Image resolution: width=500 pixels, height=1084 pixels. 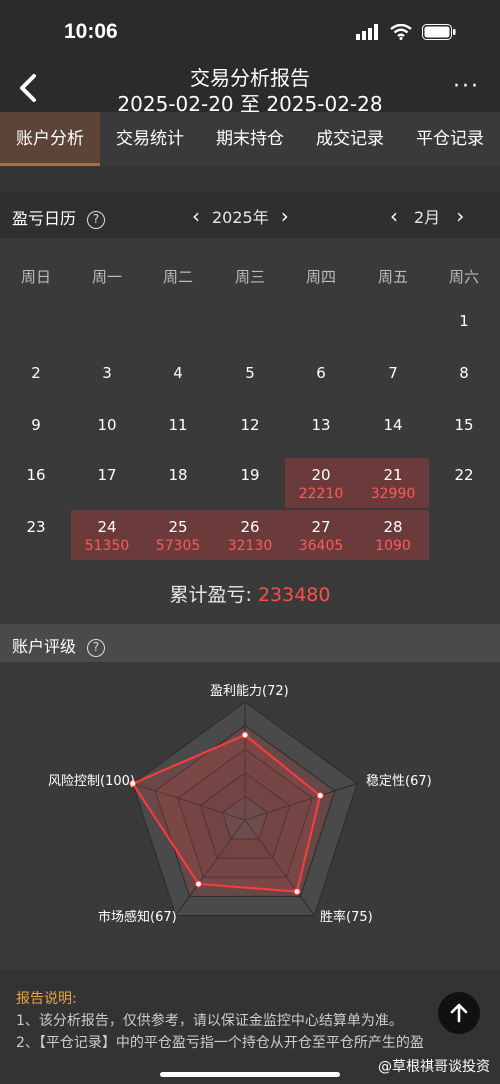 I want to click on rating-header: 账户评级 ?, so click(x=250, y=643).